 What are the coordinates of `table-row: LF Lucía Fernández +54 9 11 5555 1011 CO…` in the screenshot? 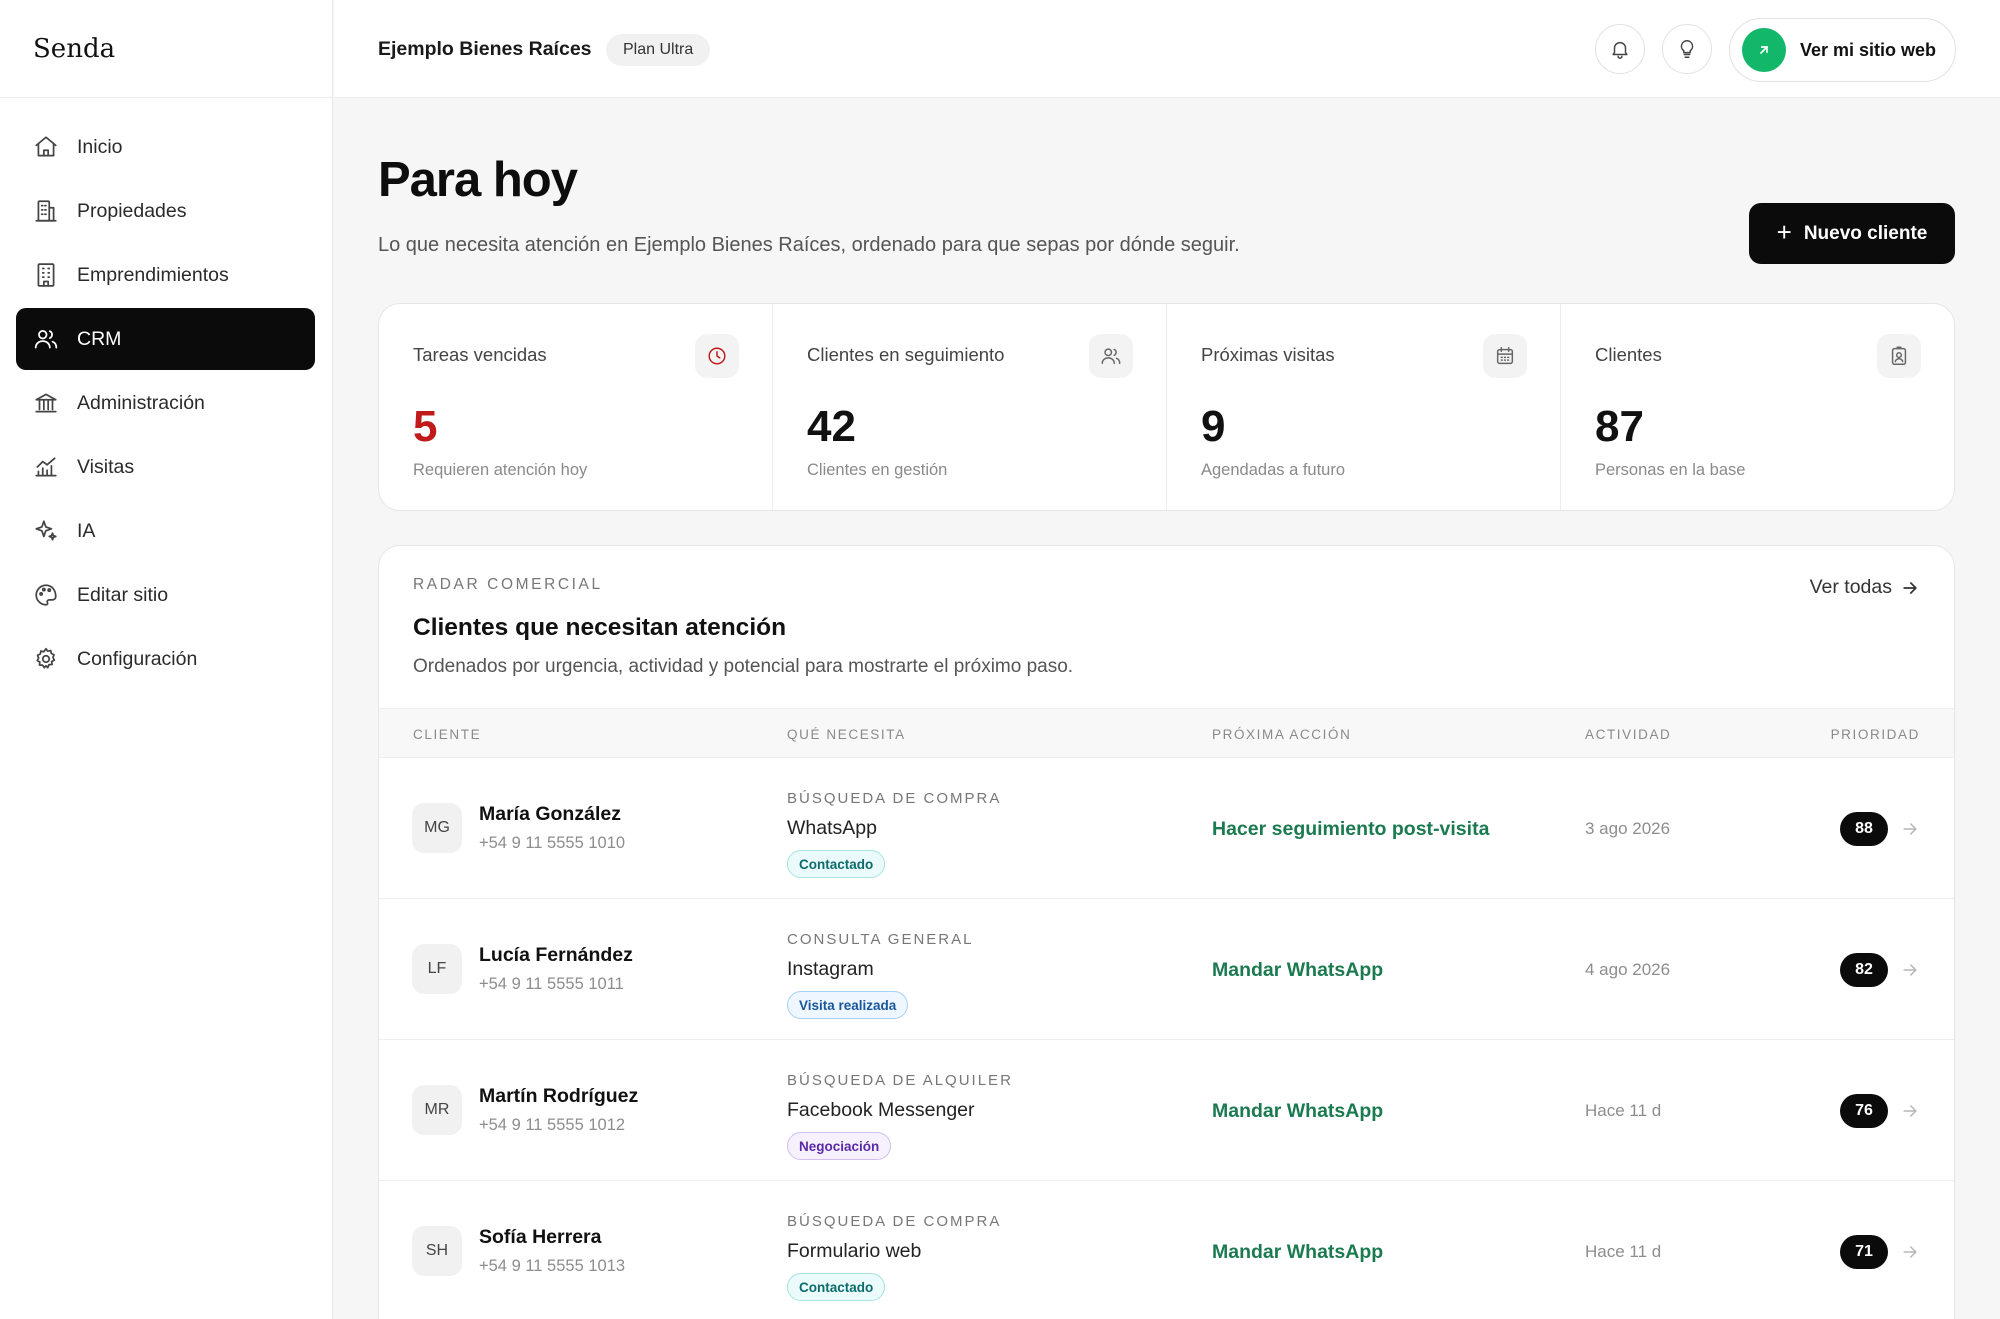 It's located at (1166, 969).